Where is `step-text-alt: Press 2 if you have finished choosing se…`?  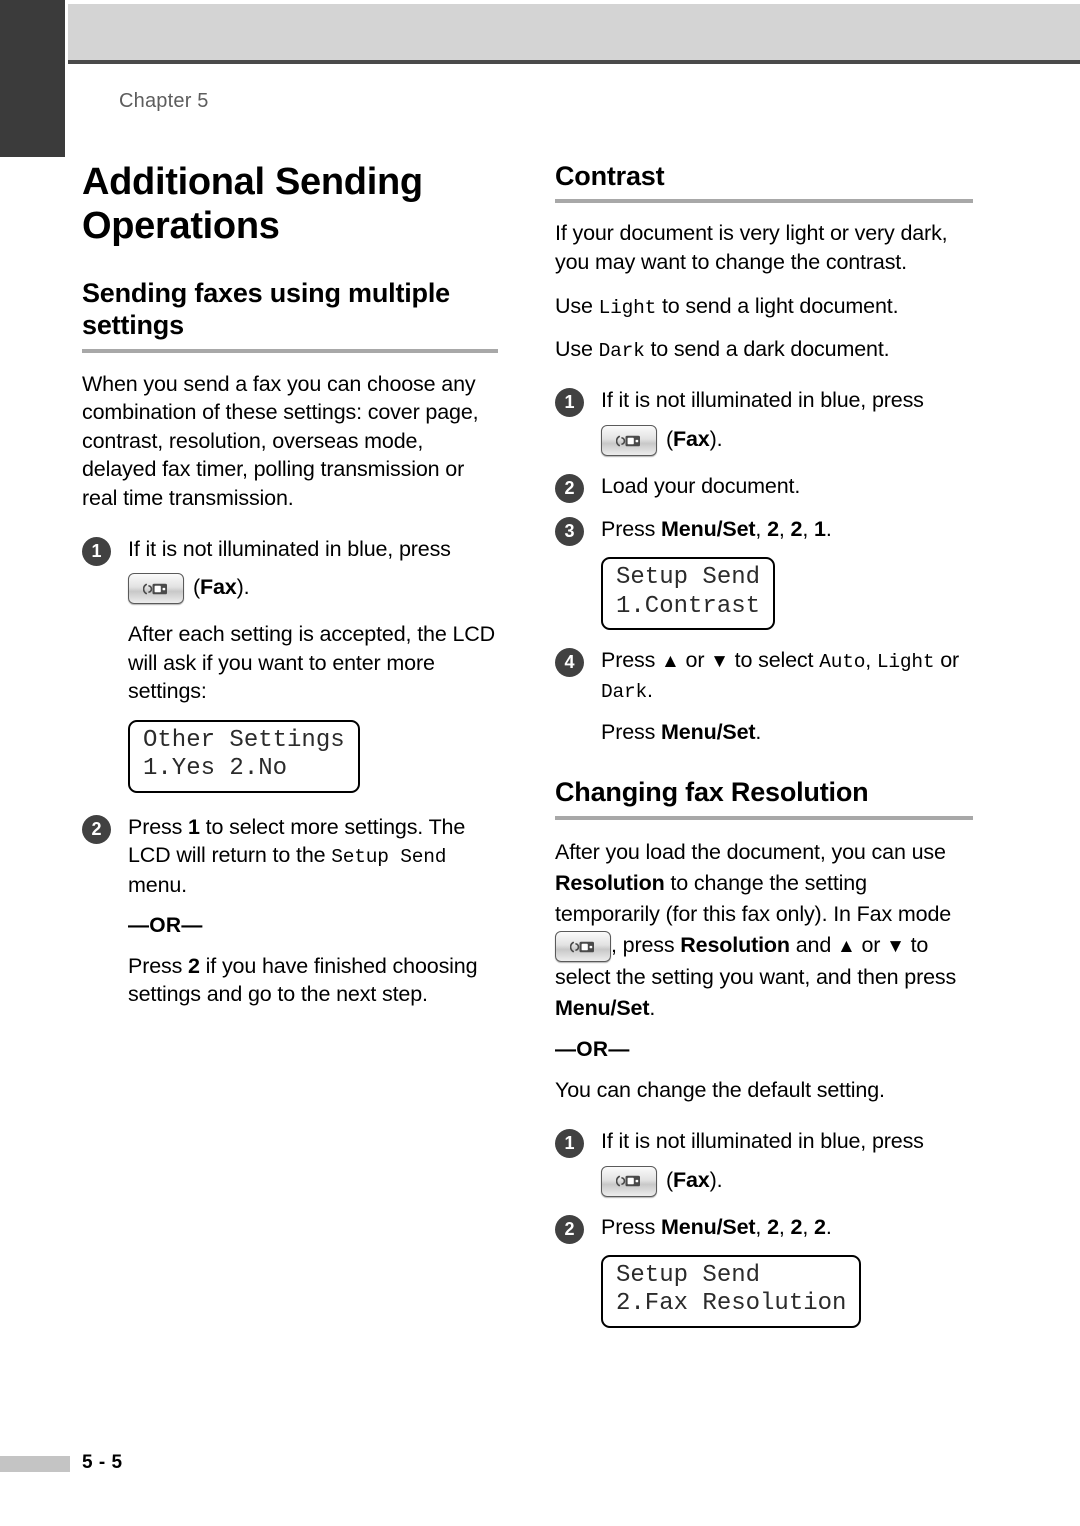
step-text-alt: Press 2 if you have finished choosing se… is located at coordinates (313, 980).